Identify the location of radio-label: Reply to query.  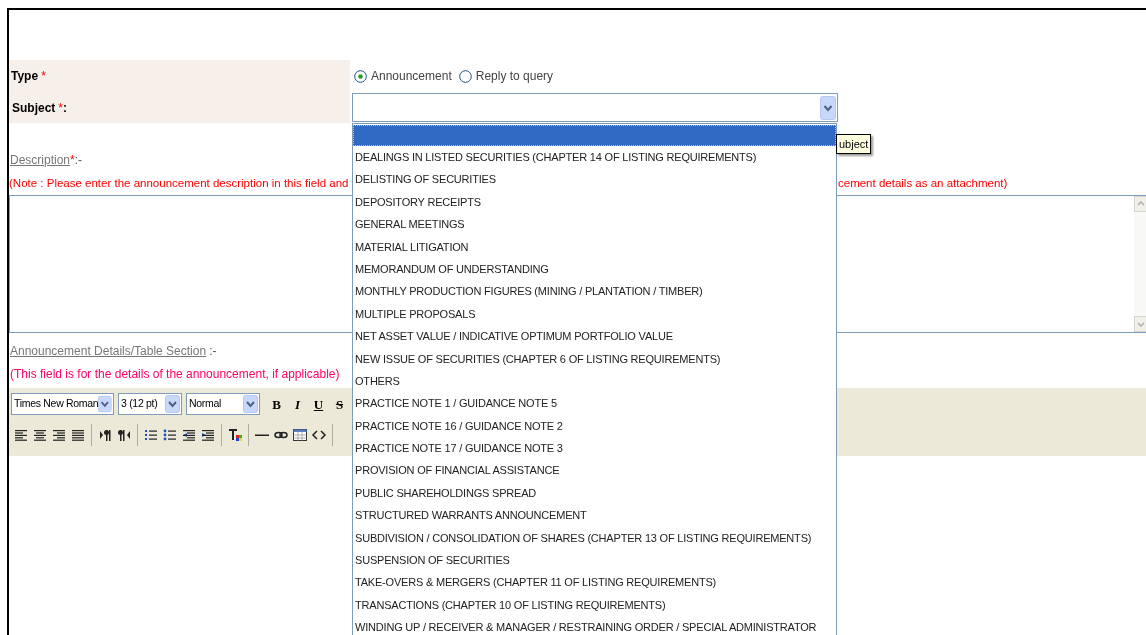
(514, 76).